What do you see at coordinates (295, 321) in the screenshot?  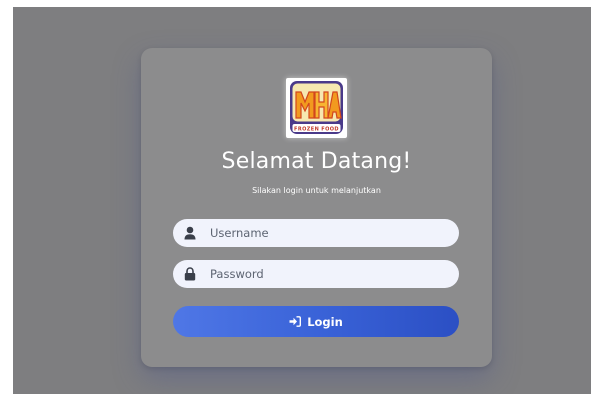 I see `sign-in-icon` at bounding box center [295, 321].